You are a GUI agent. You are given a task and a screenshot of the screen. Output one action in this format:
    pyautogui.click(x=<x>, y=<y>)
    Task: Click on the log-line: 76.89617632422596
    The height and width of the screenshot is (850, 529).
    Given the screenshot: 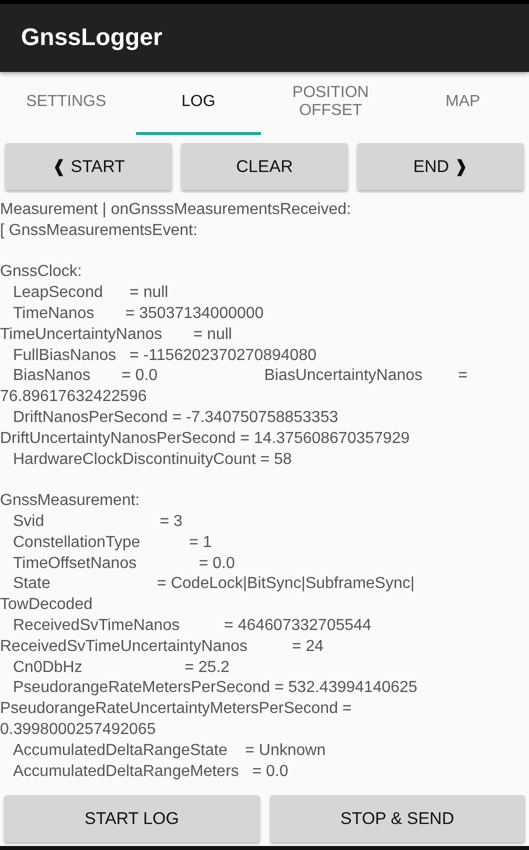 What is the action you would take?
    pyautogui.click(x=73, y=397)
    